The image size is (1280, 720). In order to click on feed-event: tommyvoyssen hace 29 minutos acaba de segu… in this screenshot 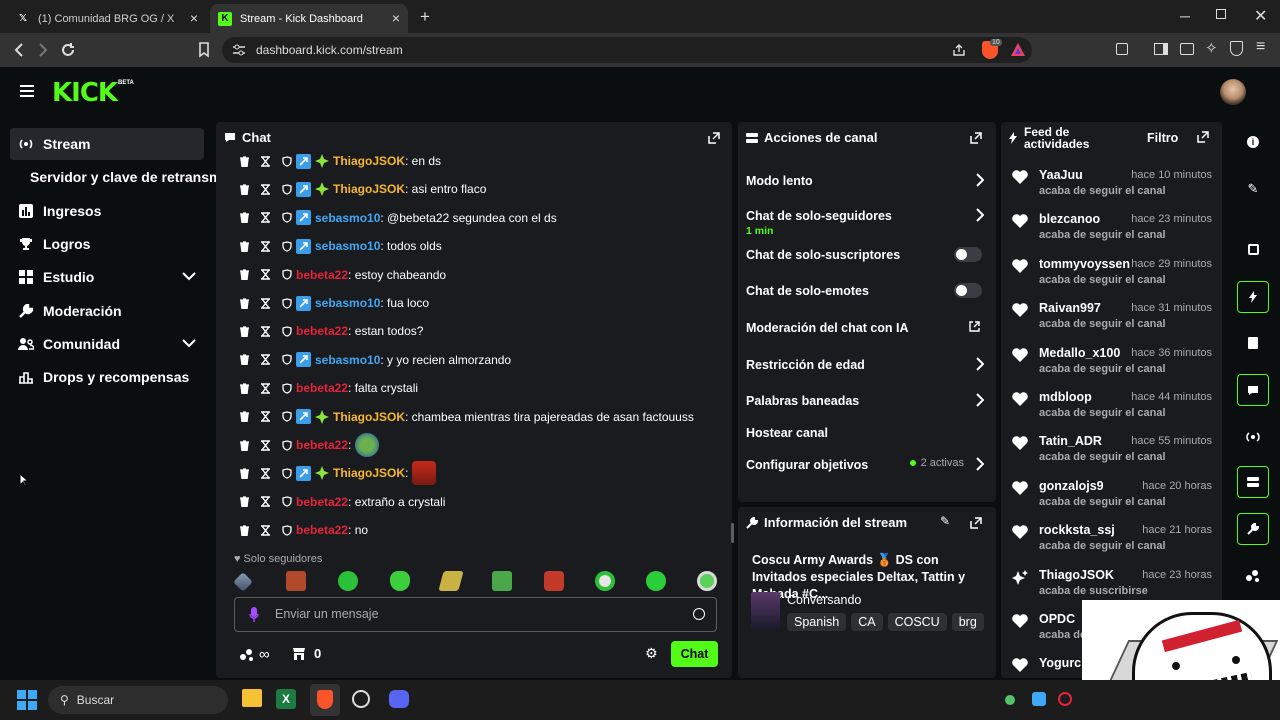, I will do `click(1112, 277)`.